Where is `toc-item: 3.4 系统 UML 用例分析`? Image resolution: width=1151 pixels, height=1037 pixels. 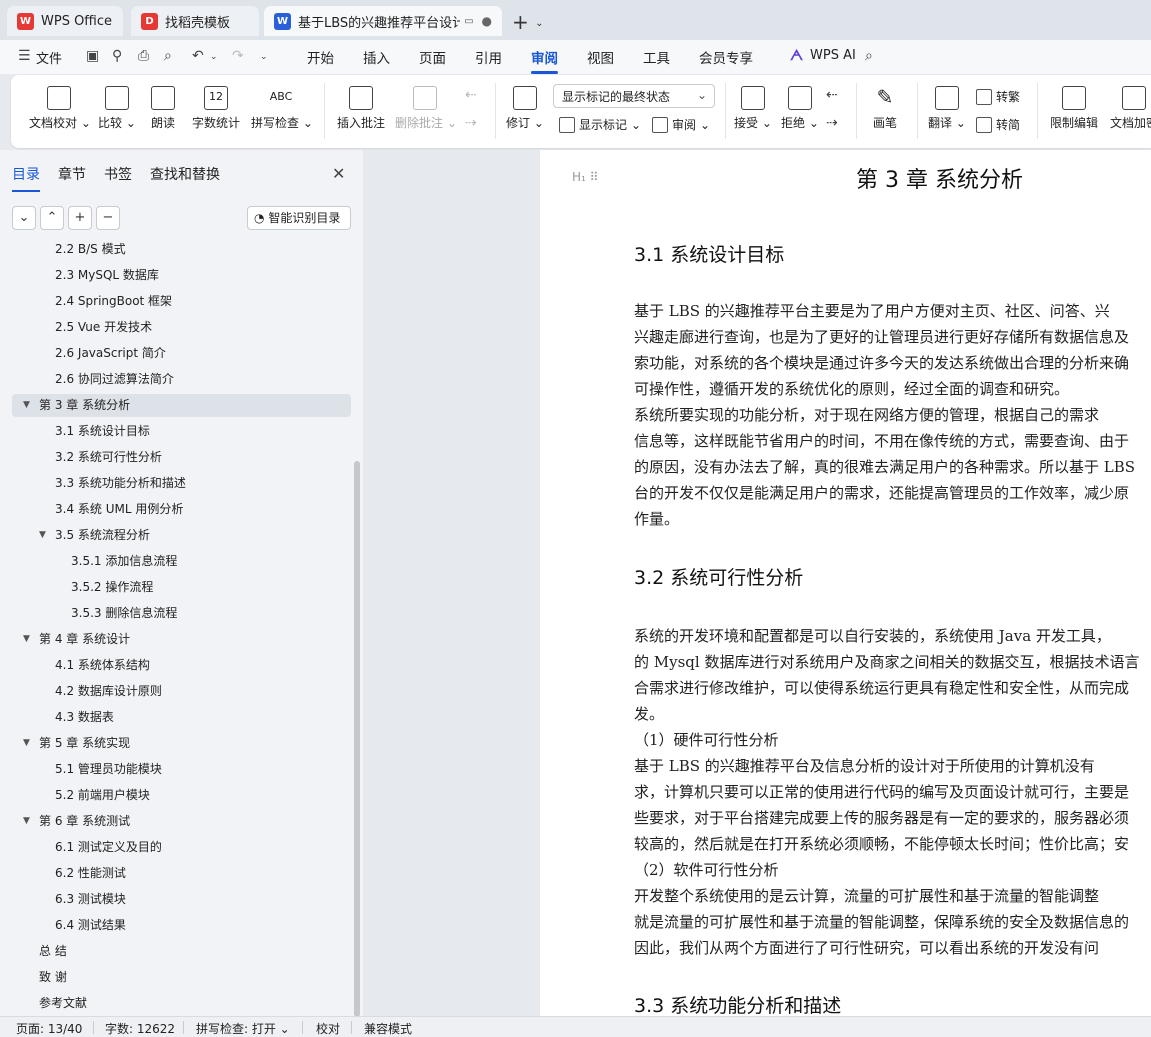
toc-item: 3.4 系统 UML 用例分析 is located at coordinates (181, 509).